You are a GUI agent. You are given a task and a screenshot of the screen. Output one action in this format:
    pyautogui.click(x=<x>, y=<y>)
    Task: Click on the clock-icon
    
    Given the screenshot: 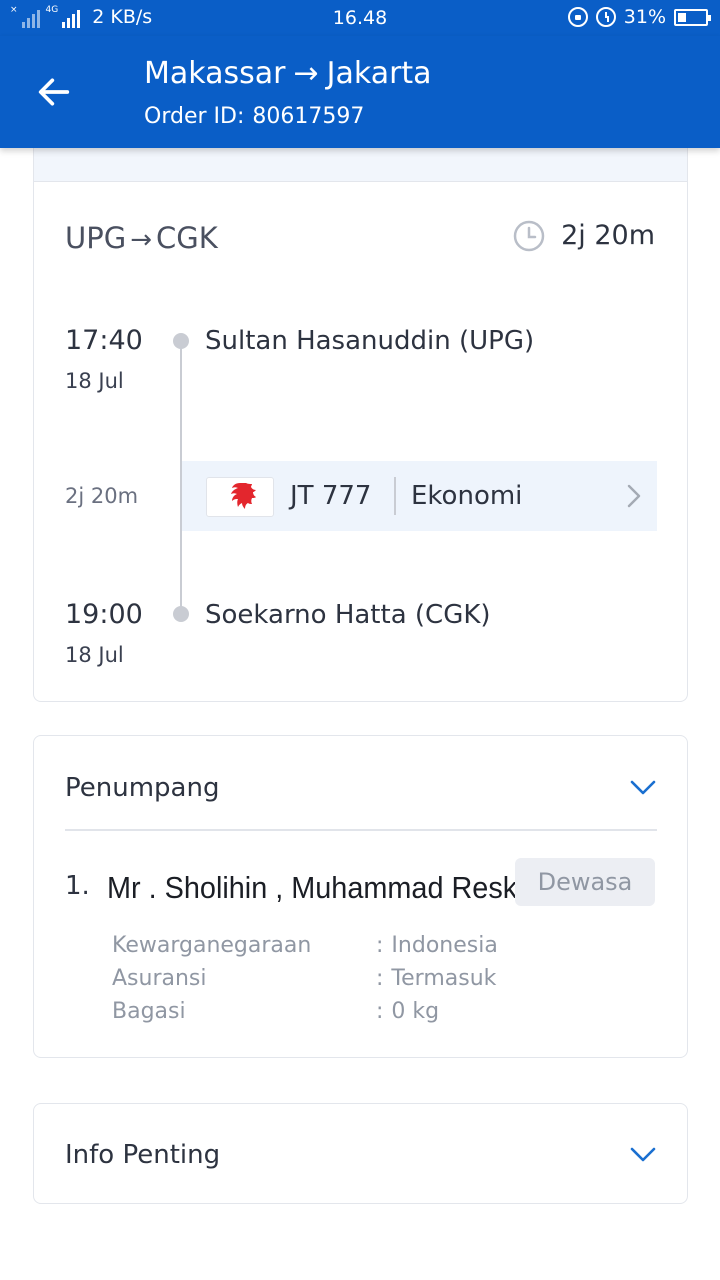 What is the action you would take?
    pyautogui.click(x=529, y=236)
    